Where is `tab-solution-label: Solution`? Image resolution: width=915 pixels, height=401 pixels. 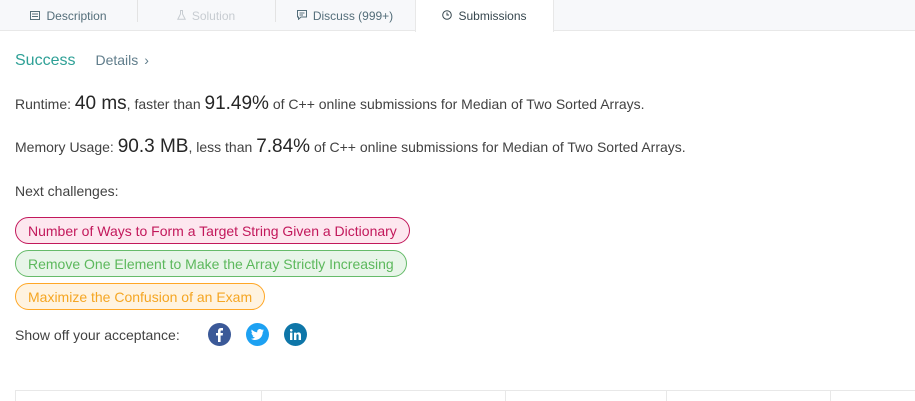 tab-solution-label: Solution is located at coordinates (213, 15).